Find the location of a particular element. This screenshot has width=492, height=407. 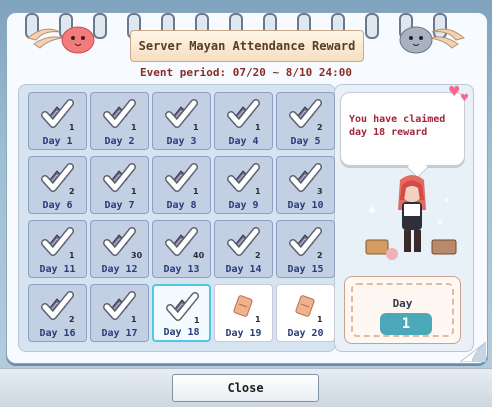

day-label: Day 8 is located at coordinates (181, 205).